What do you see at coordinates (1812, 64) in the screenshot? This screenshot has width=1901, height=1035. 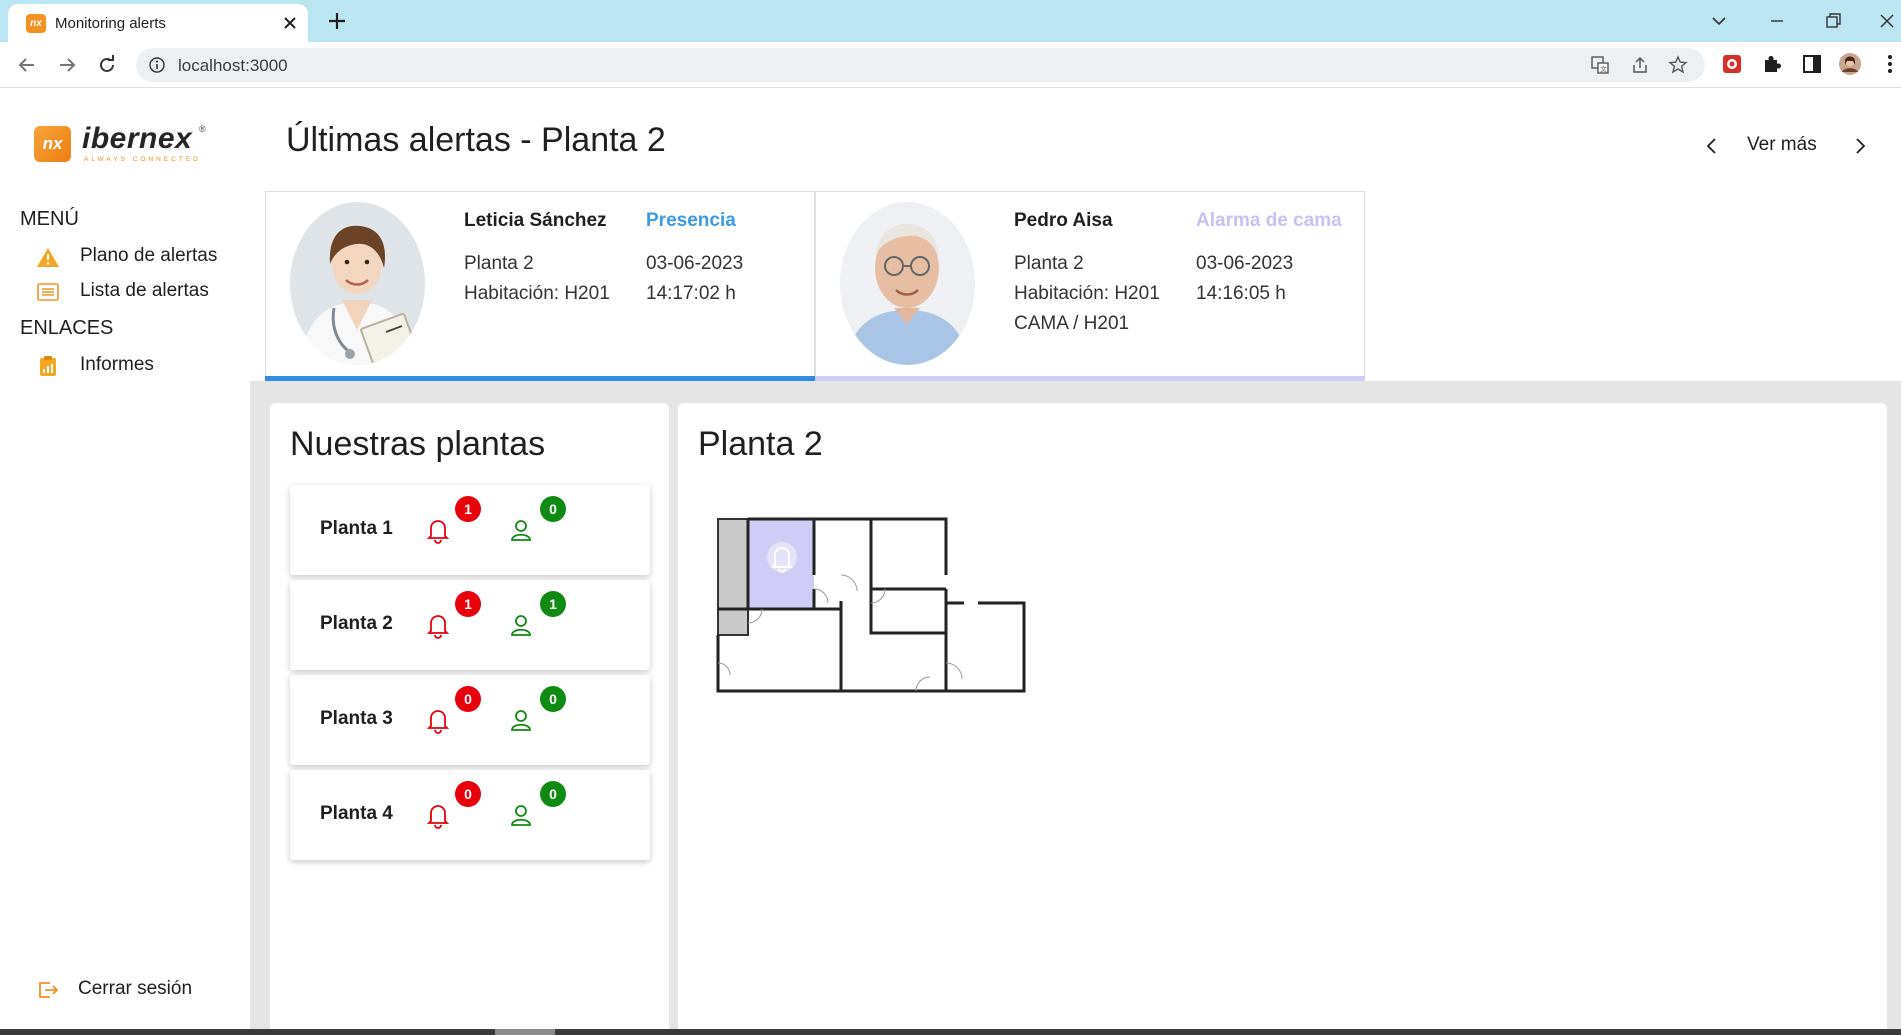 I see `side-panel-icon` at bounding box center [1812, 64].